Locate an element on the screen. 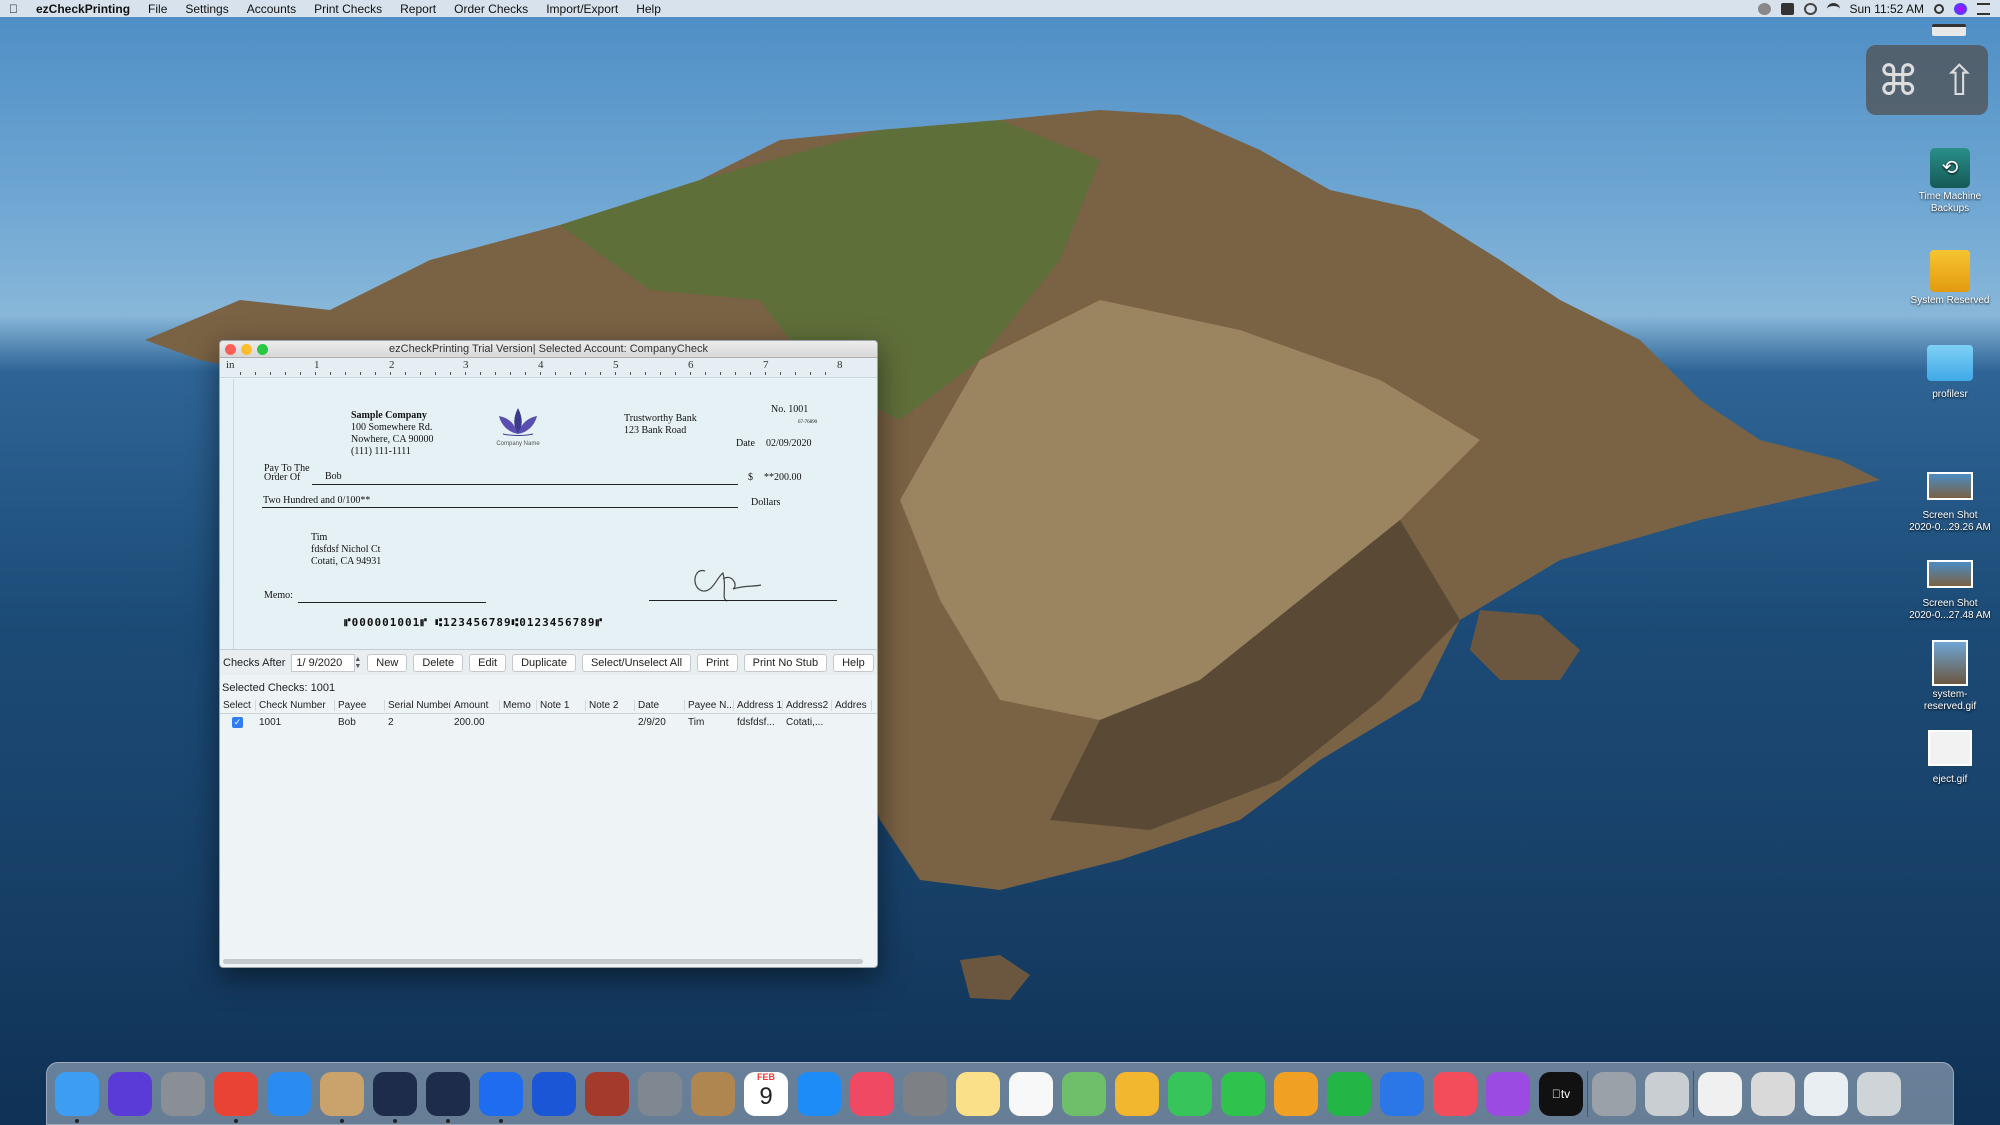 The width and height of the screenshot is (2000, 1125). menu-print-checks: Print Checks is located at coordinates (348, 9).